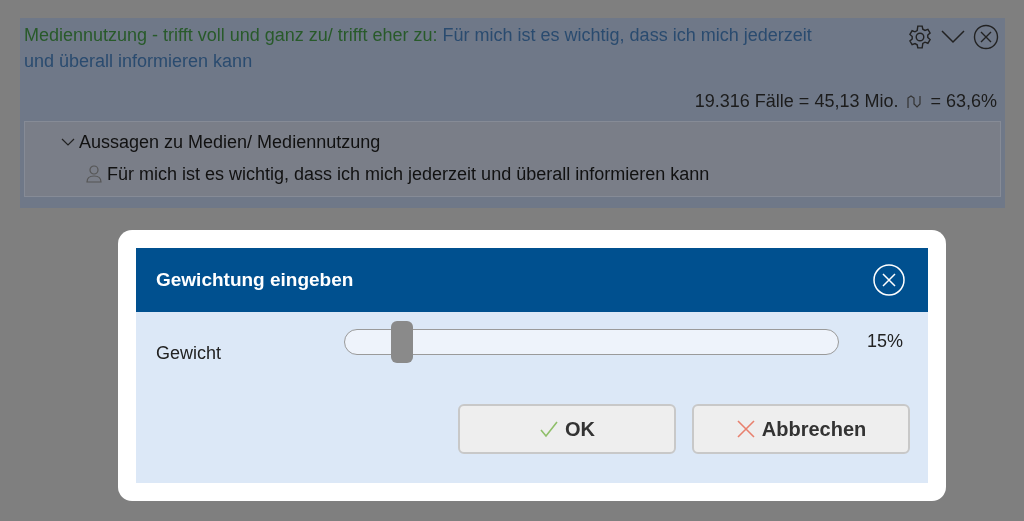  I want to click on cross-icon, so click(745, 429).